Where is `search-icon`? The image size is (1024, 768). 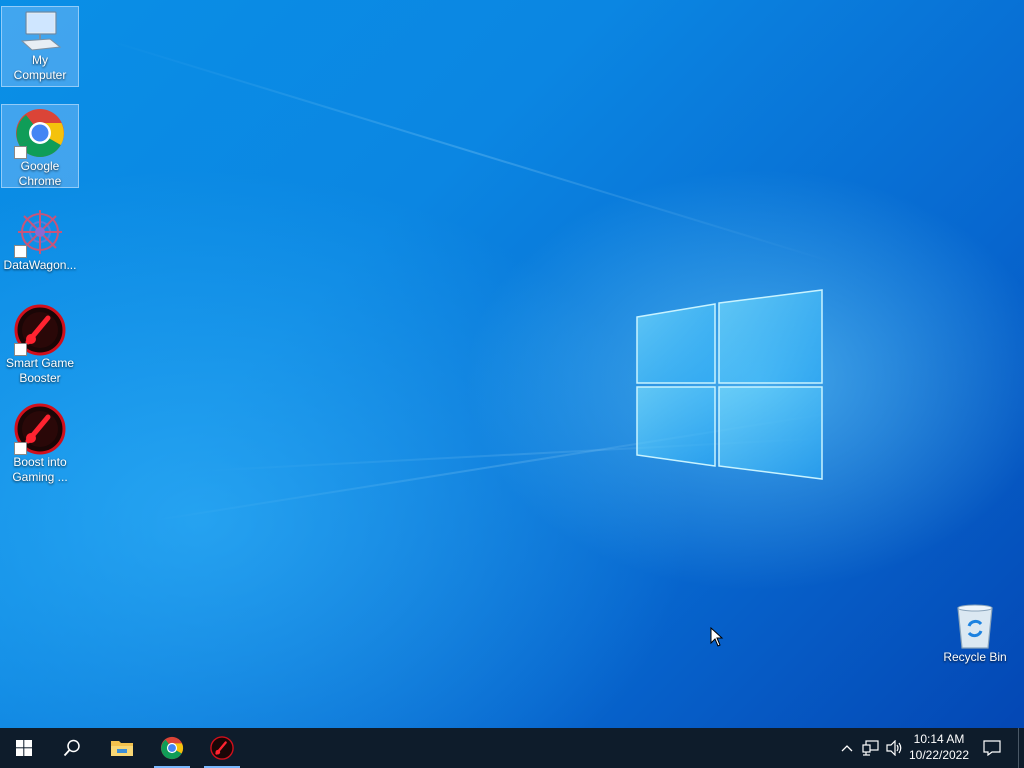 search-icon is located at coordinates (71, 748).